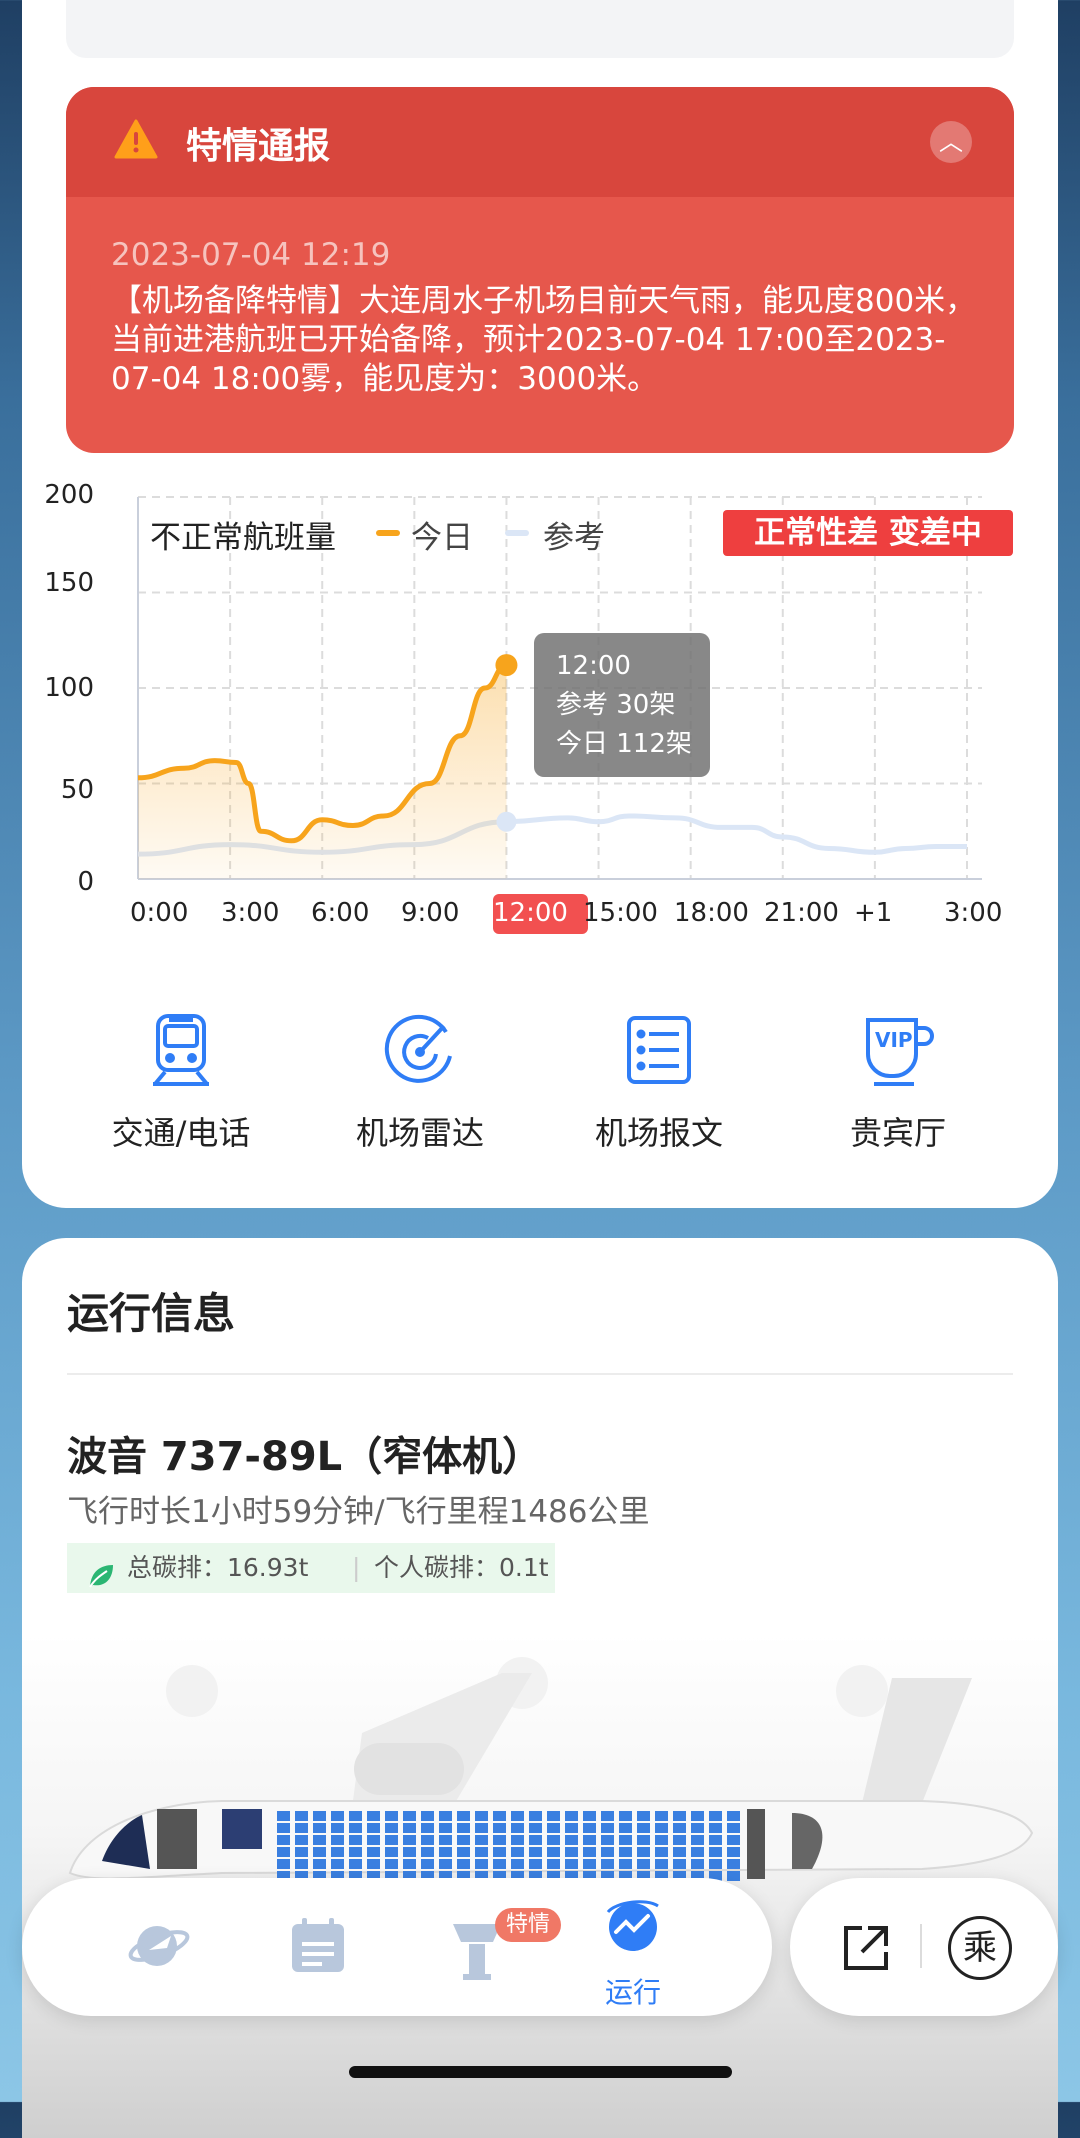 Image resolution: width=1080 pixels, height=2138 pixels. What do you see at coordinates (980, 1948) in the screenshot?
I see `ride-button: 乘` at bounding box center [980, 1948].